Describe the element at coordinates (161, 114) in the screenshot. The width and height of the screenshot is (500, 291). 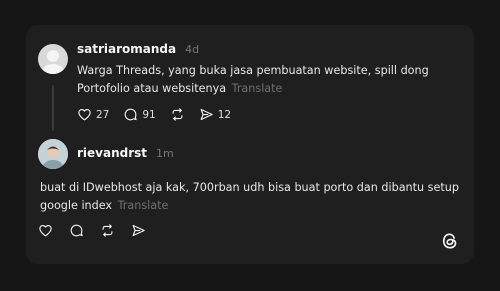
I see `post-actions: 27 91 12` at that location.